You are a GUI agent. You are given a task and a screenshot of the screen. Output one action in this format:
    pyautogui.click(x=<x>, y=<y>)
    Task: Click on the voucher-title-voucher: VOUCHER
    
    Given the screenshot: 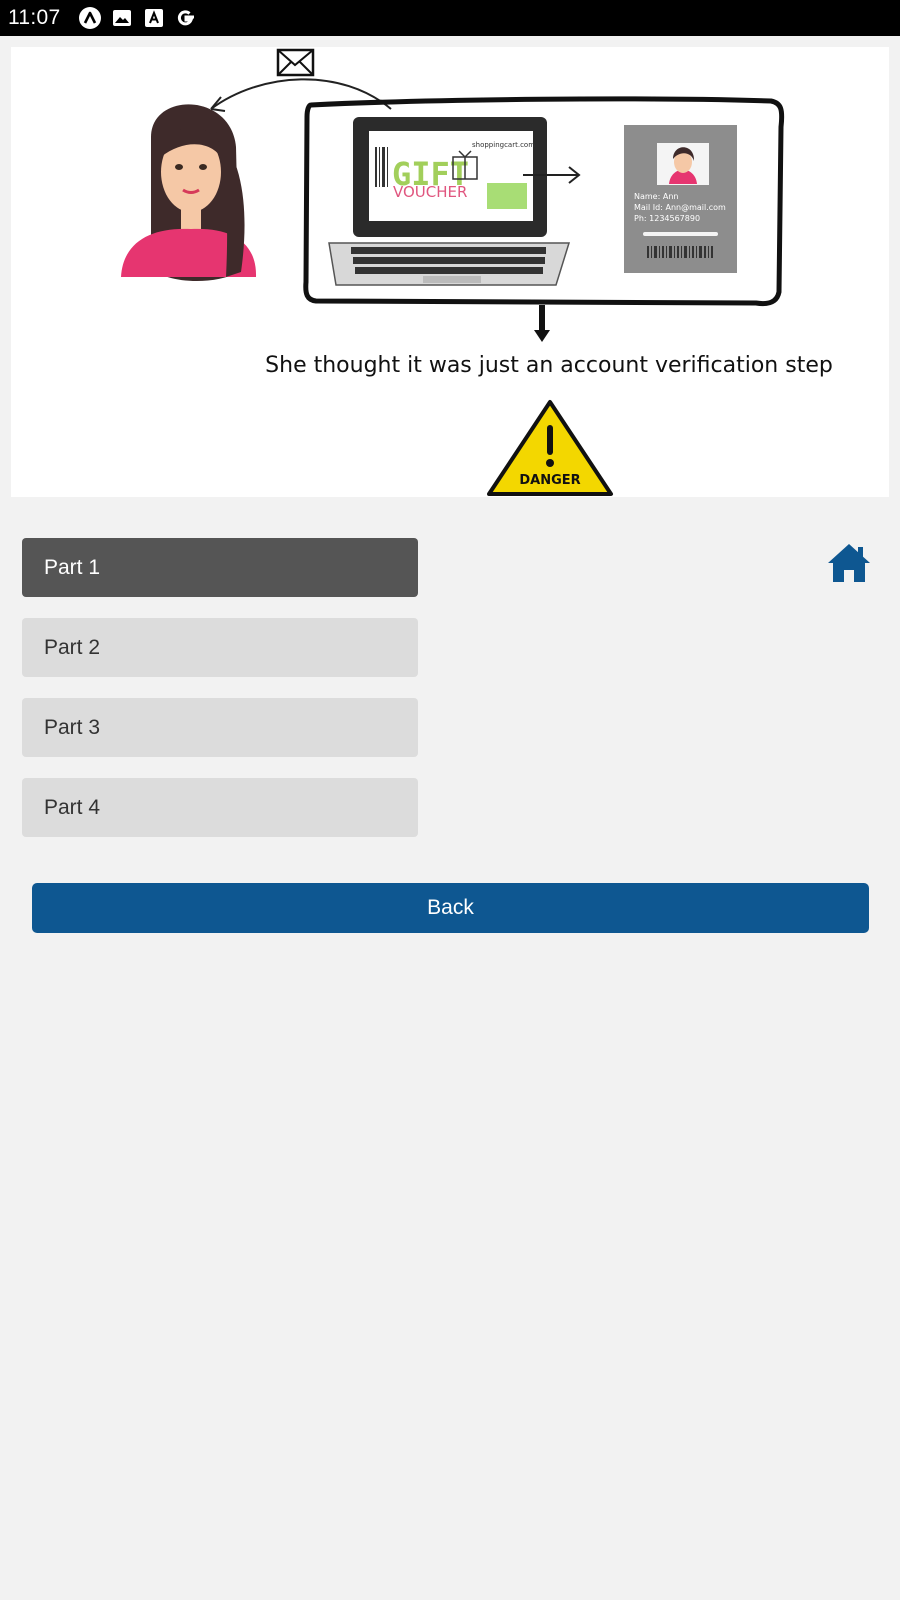 What is the action you would take?
    pyautogui.click(x=430, y=192)
    